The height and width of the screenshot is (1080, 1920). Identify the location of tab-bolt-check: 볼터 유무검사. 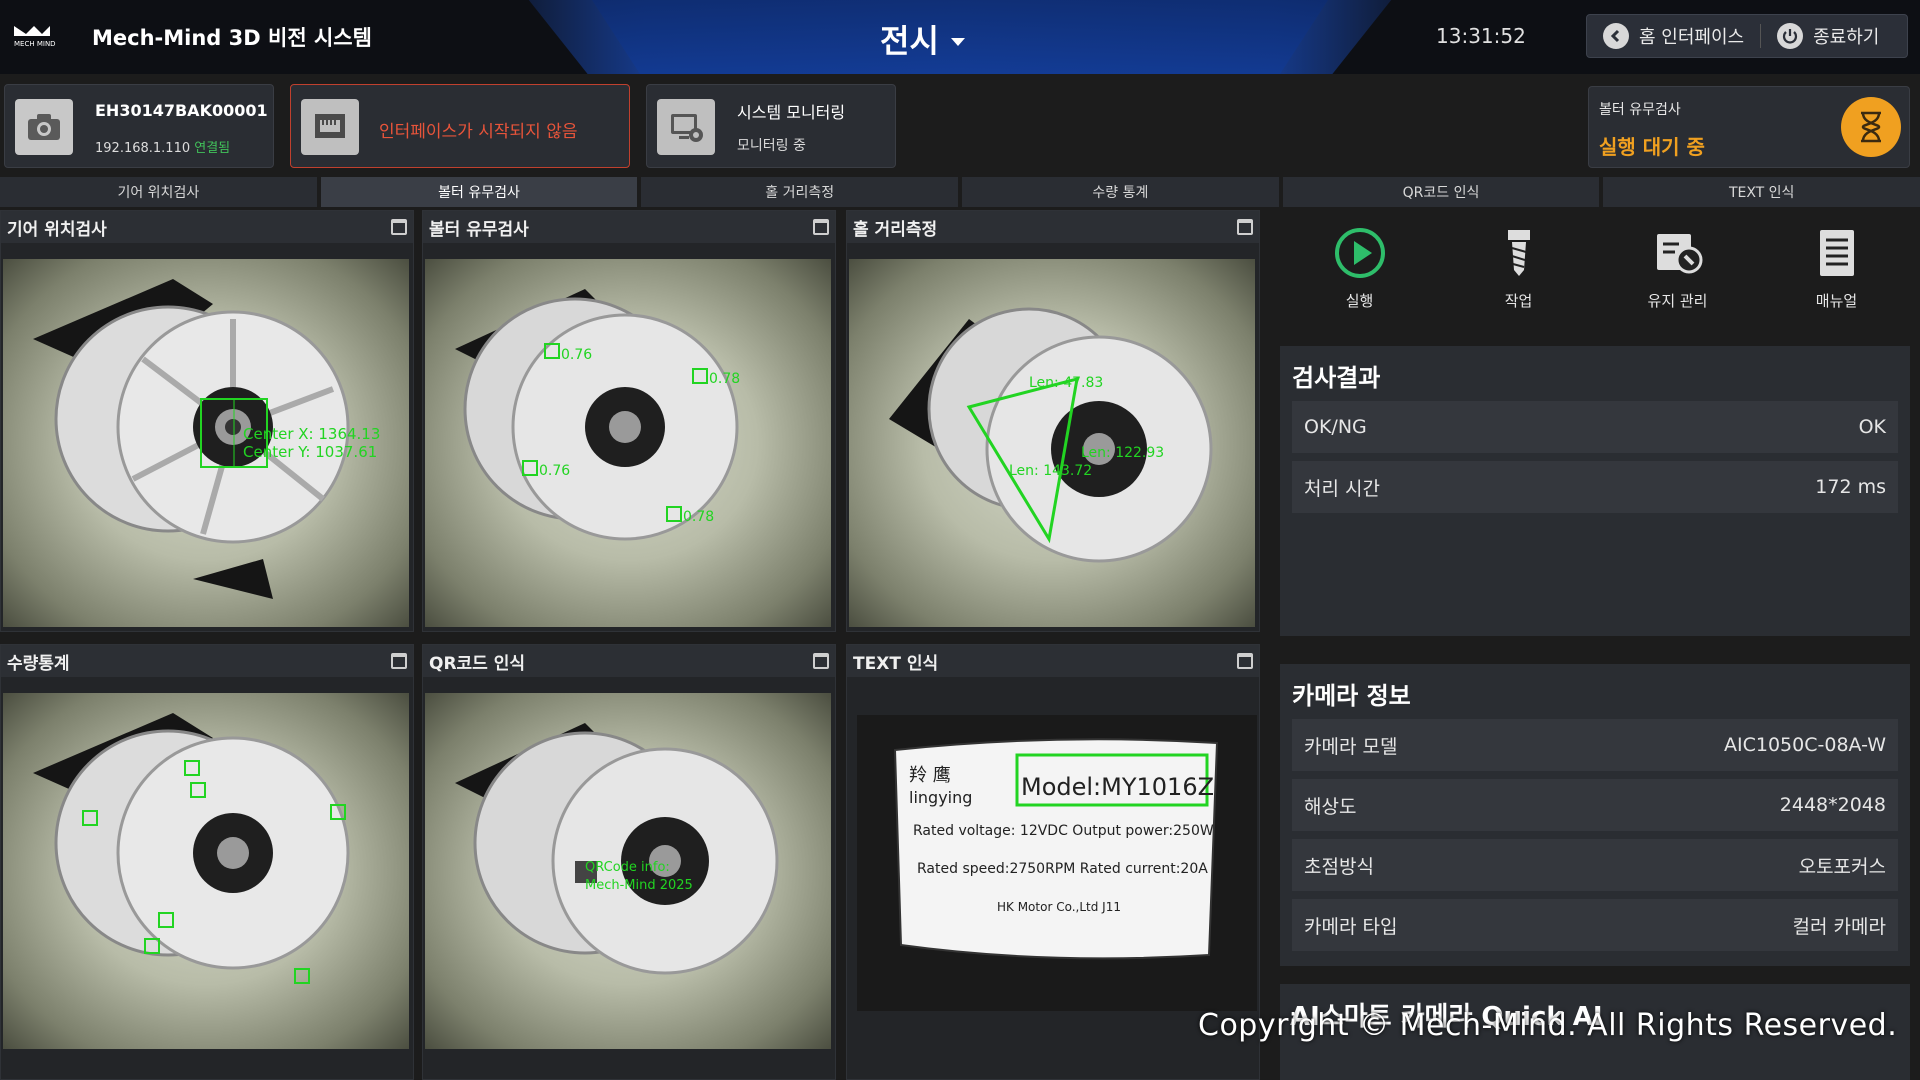
(479, 193).